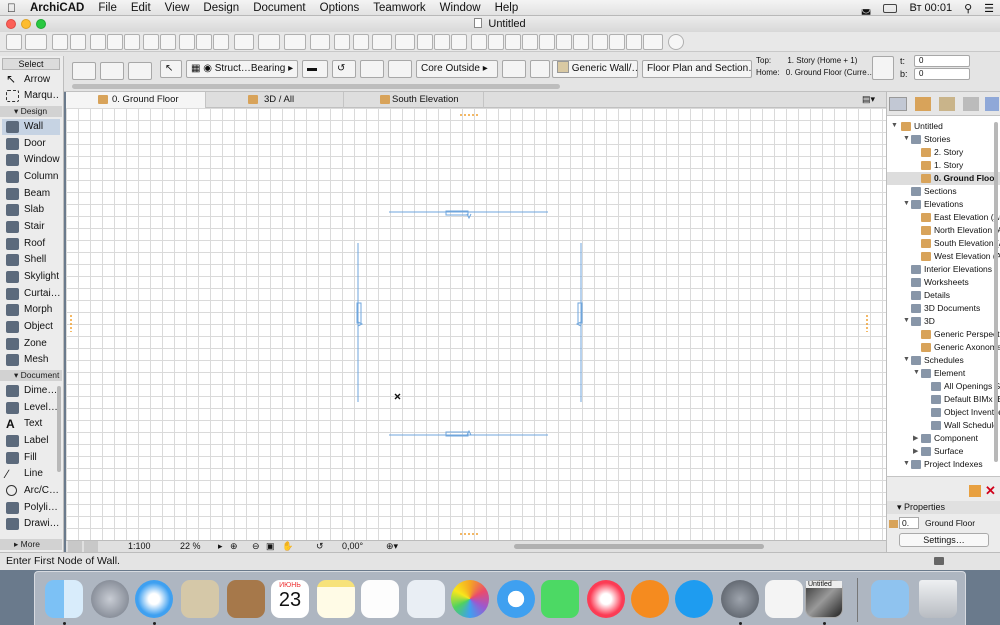  I want to click on top-link-value: 1. Story (Home + 1), so click(822, 60).